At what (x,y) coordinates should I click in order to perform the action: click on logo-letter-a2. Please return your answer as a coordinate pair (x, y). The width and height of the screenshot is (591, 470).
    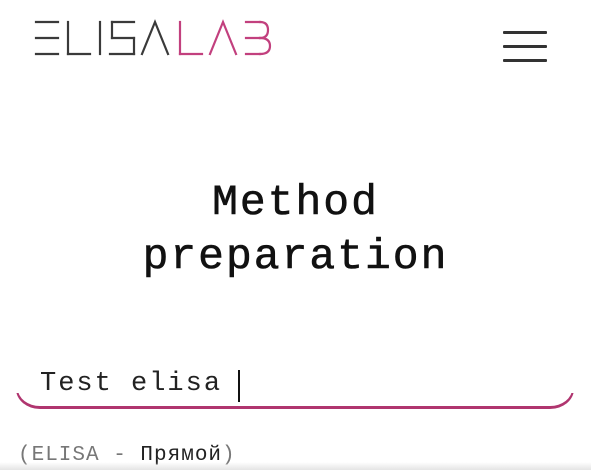
    Looking at the image, I should click on (223, 37).